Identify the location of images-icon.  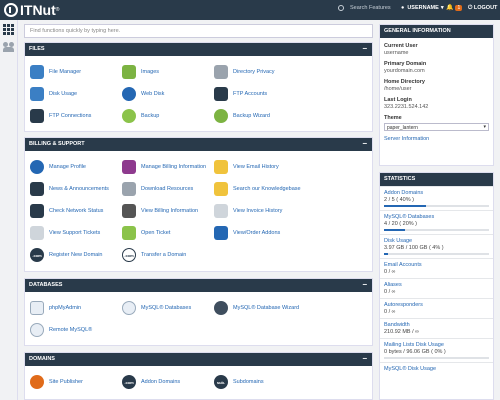
(129, 72).